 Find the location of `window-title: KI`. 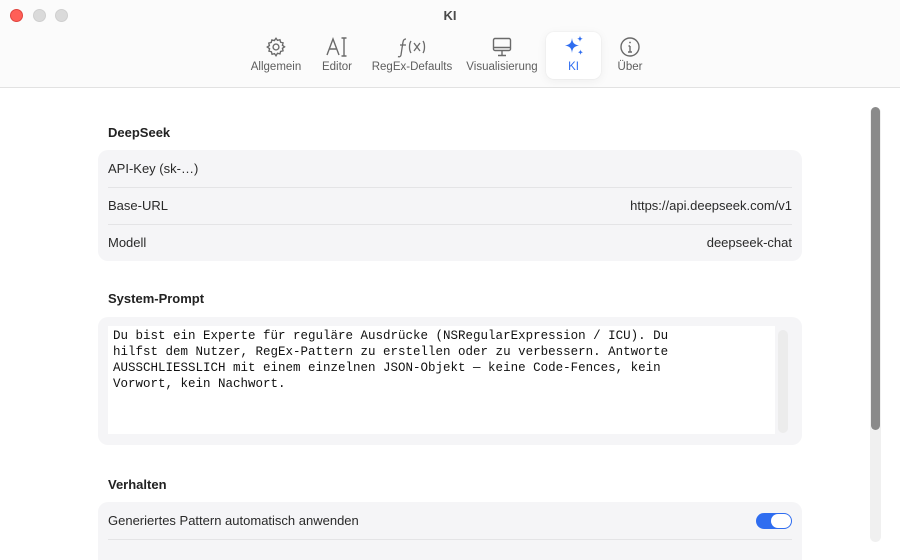

window-title: KI is located at coordinates (450, 15).